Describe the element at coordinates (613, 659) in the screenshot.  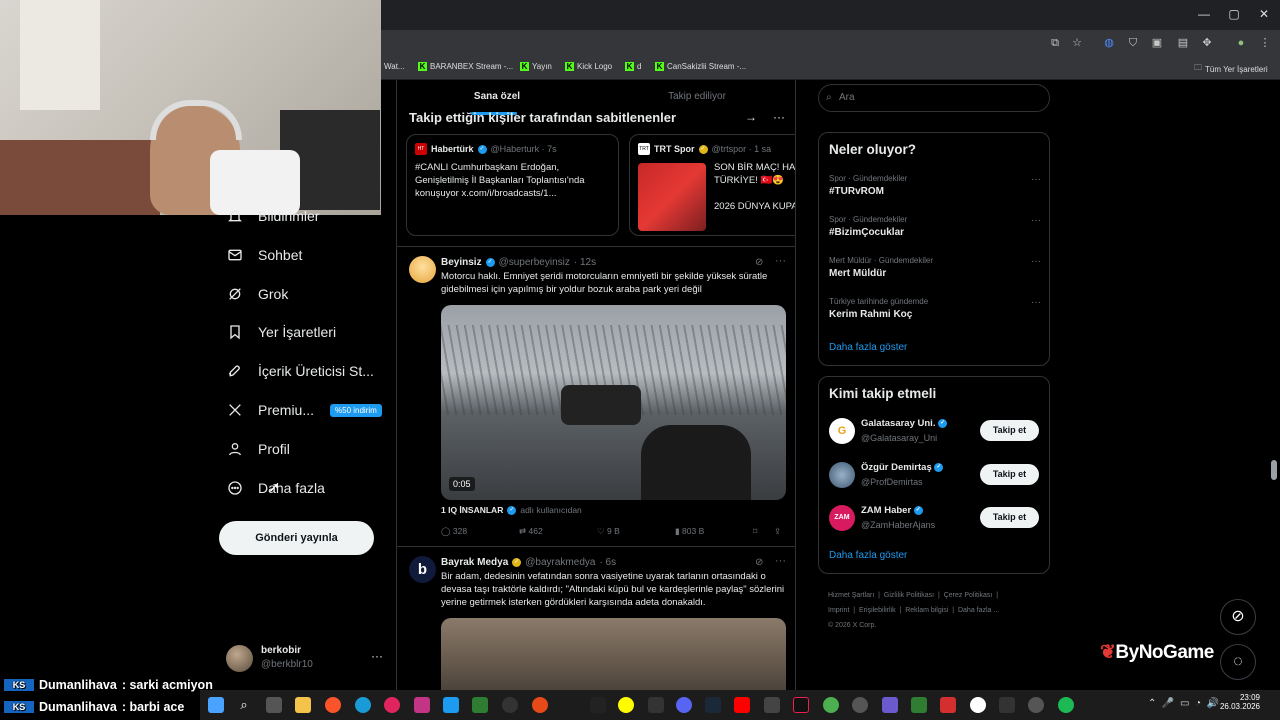
I see `tweet-image` at that location.